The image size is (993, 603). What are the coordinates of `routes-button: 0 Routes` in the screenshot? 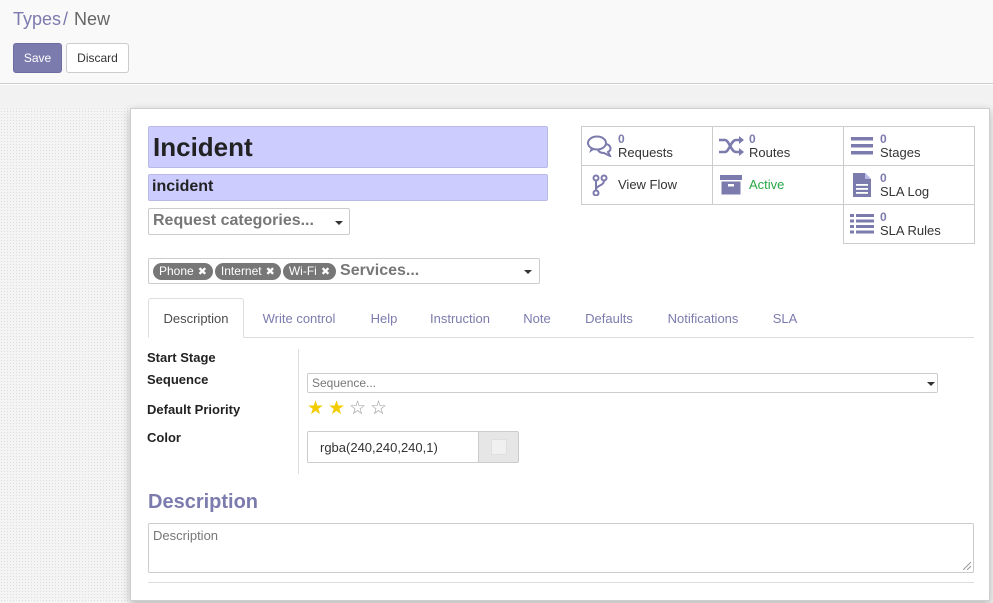 It's located at (778, 146).